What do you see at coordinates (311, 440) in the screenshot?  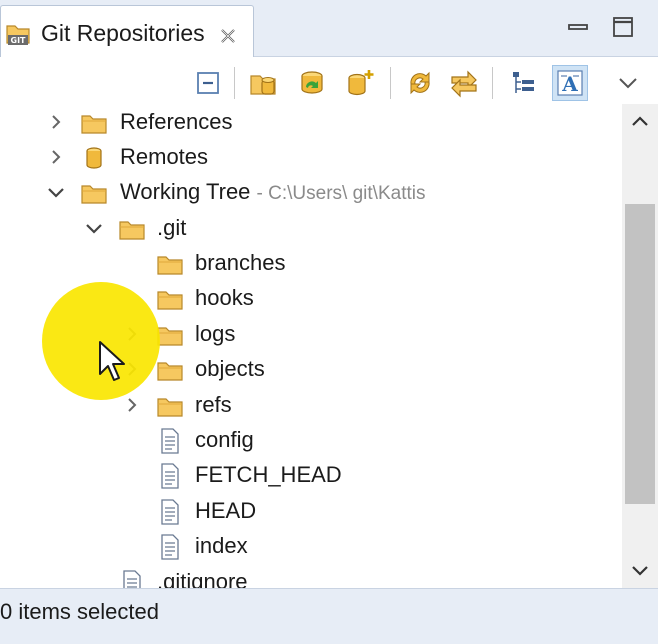 I see `tree-item-config: config` at bounding box center [311, 440].